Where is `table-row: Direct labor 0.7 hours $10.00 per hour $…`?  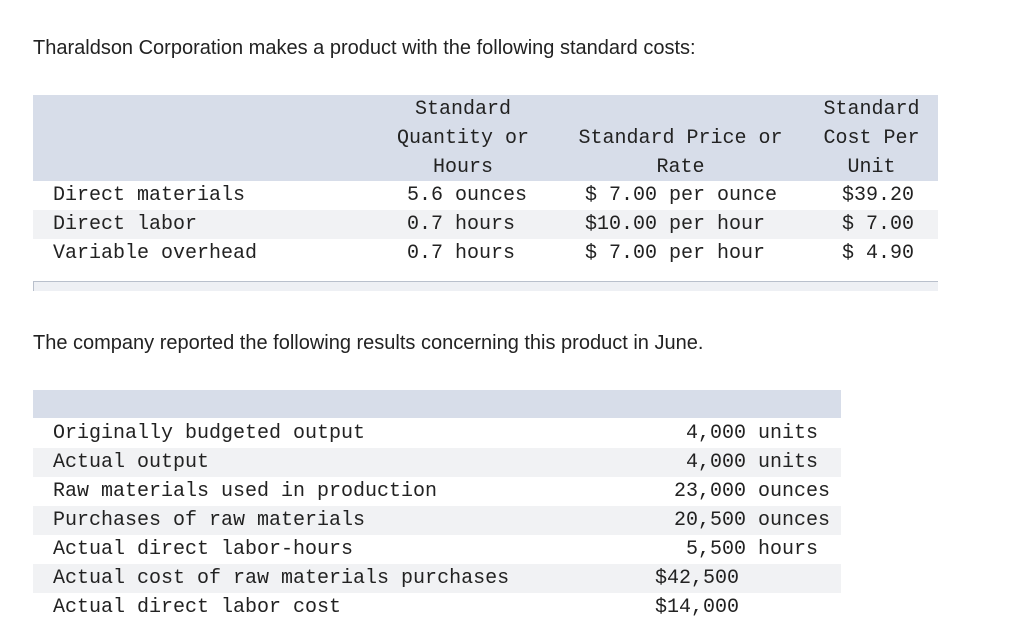 table-row: Direct labor 0.7 hours $10.00 per hour $… is located at coordinates (485, 224).